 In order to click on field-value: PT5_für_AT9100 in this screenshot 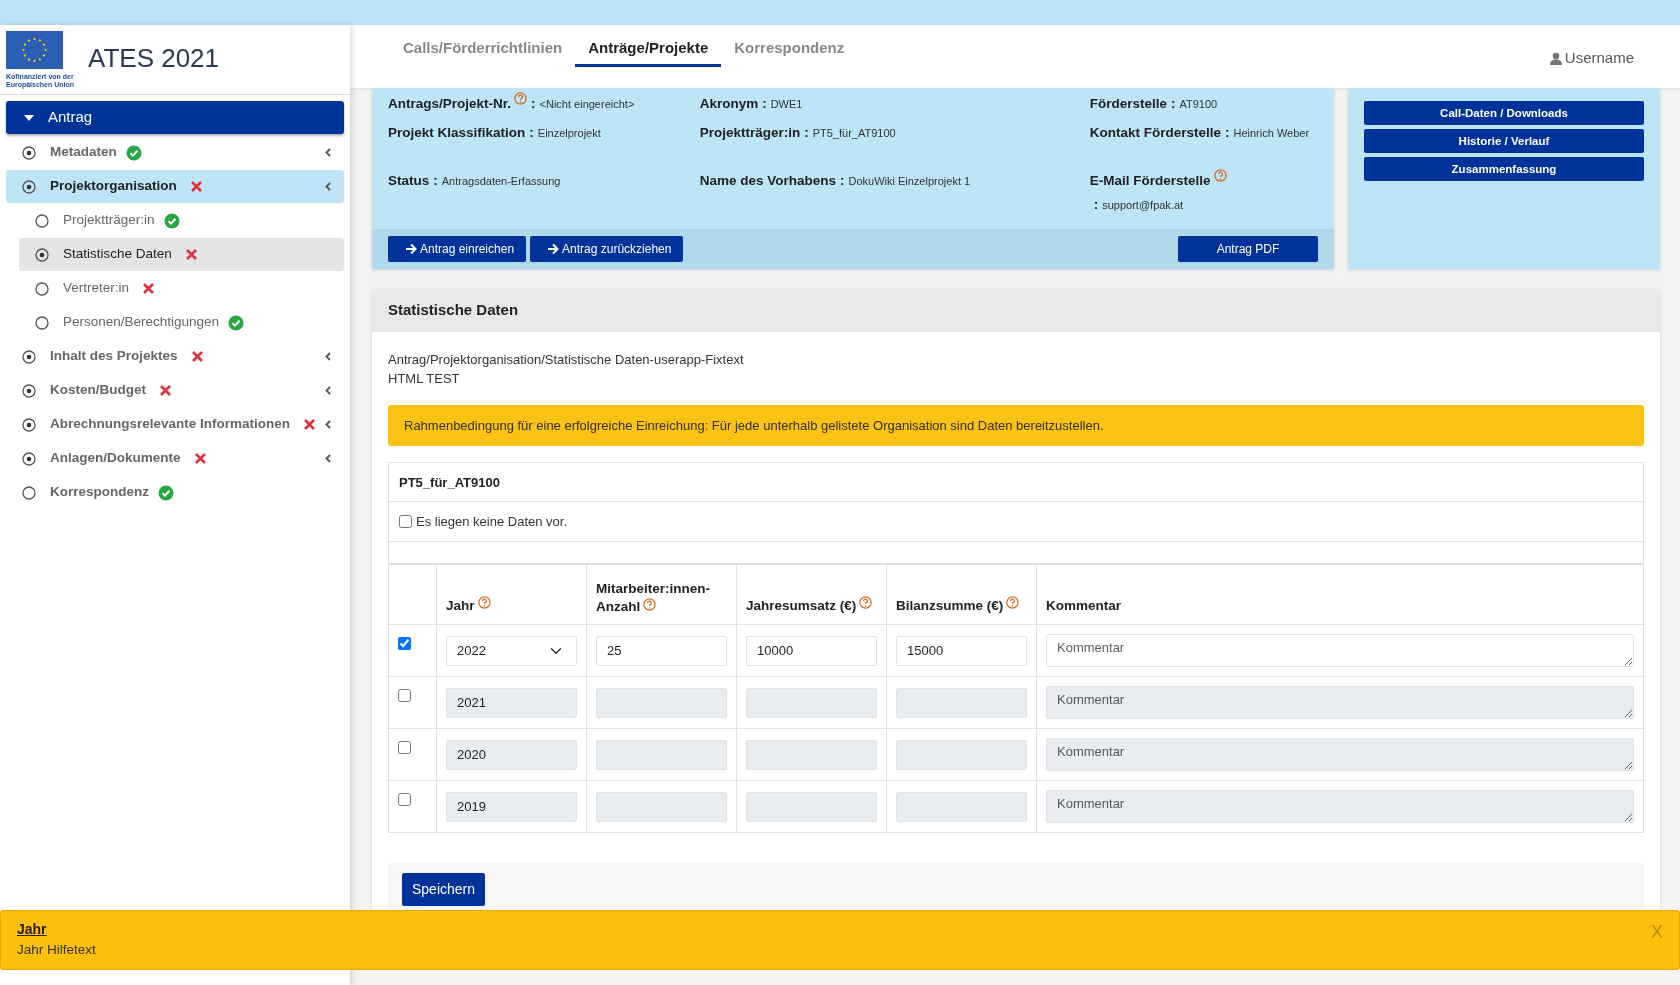, I will do `click(854, 133)`.